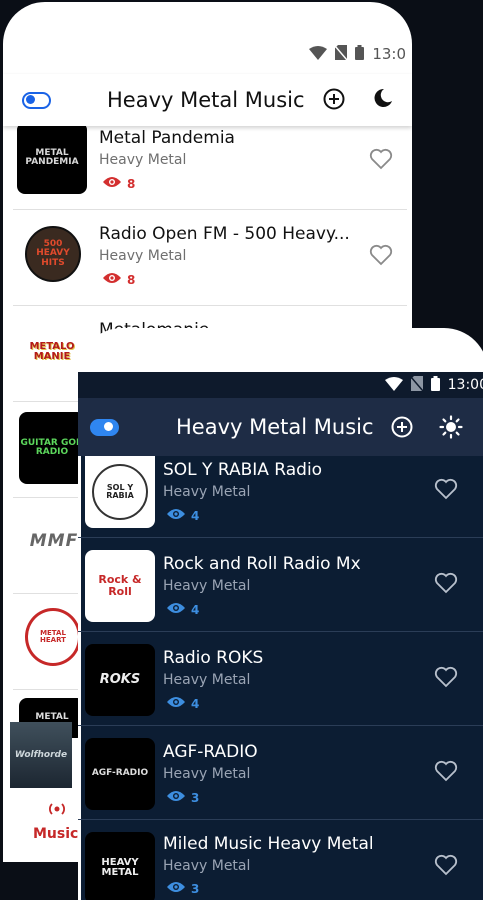  What do you see at coordinates (120, 866) in the screenshot?
I see `station-logo: HEAVY METAL` at bounding box center [120, 866].